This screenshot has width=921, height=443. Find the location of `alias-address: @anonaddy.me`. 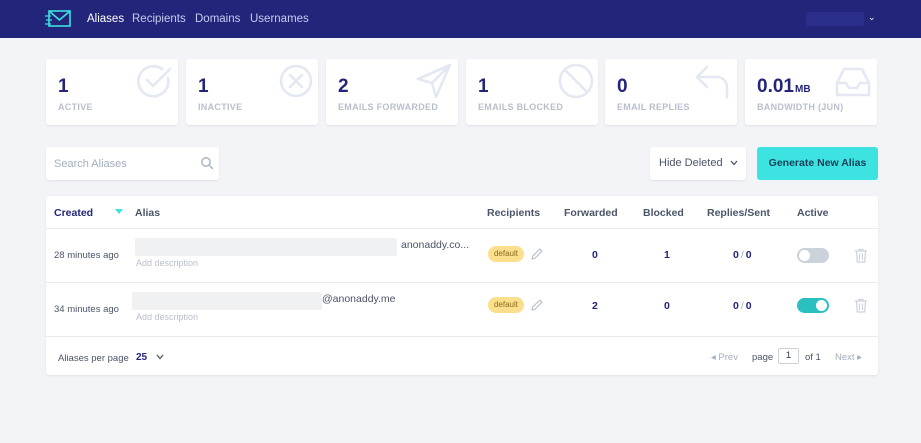

alias-address: @anonaddy.me is located at coordinates (359, 299).